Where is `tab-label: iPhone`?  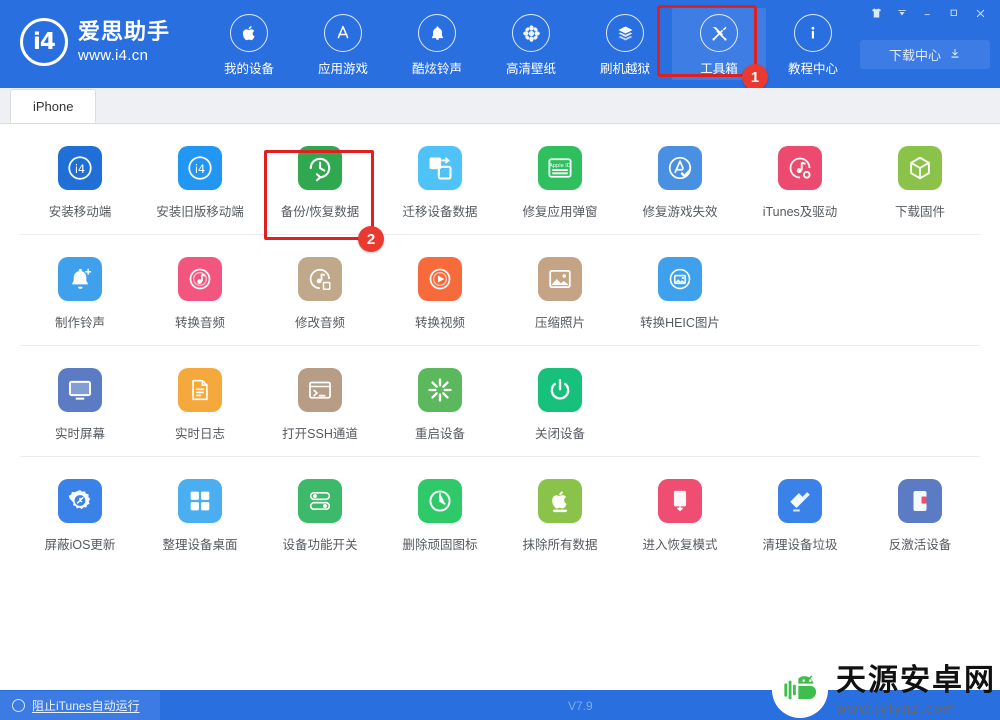 tab-label: iPhone is located at coordinates (53, 106).